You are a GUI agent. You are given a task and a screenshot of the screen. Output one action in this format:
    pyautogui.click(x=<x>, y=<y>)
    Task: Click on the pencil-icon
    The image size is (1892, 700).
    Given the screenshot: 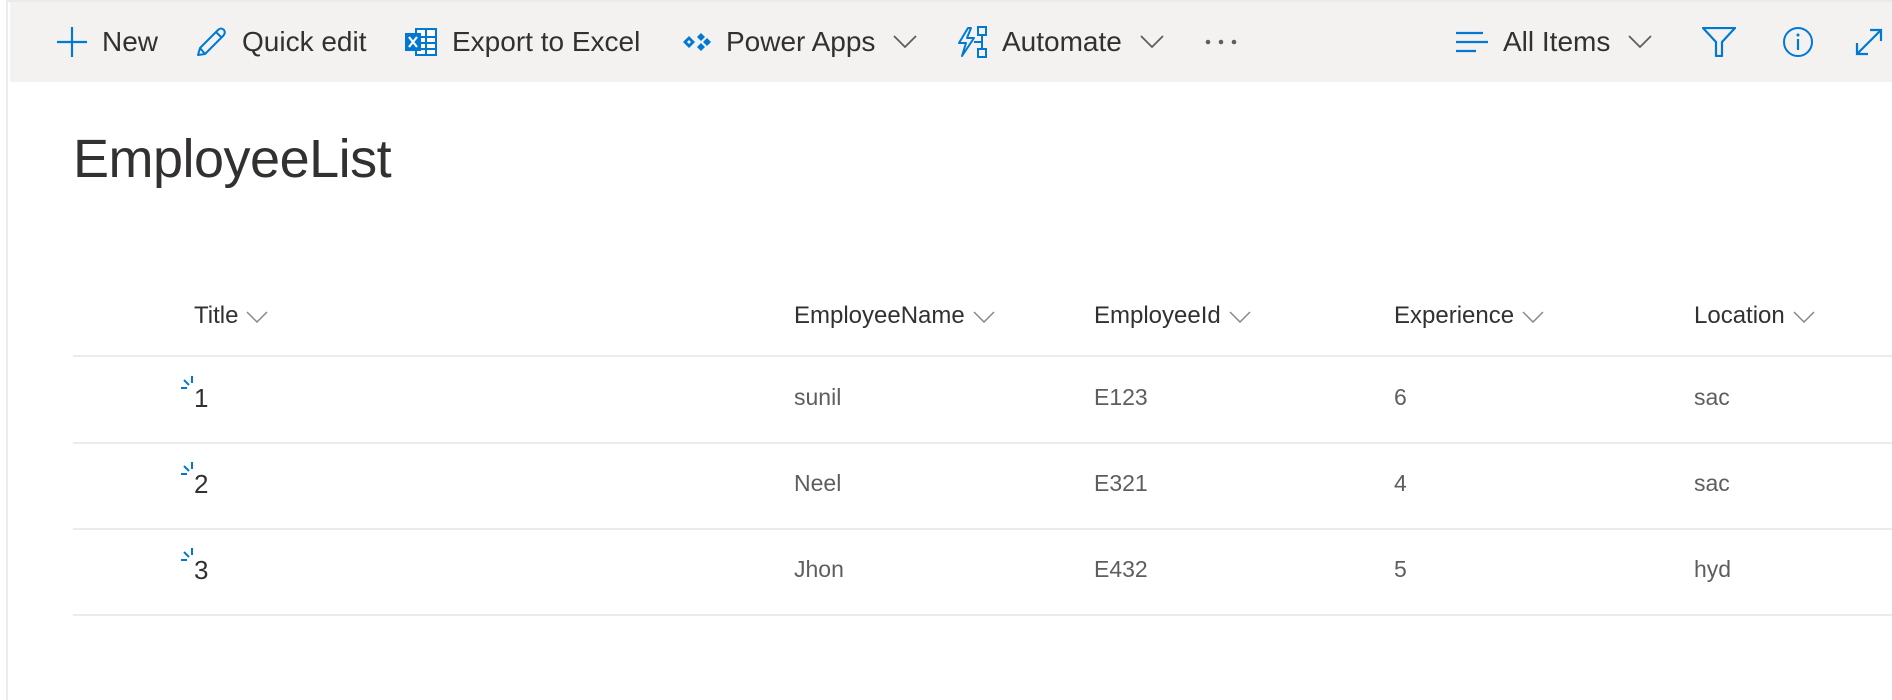 What is the action you would take?
    pyautogui.click(x=211, y=42)
    